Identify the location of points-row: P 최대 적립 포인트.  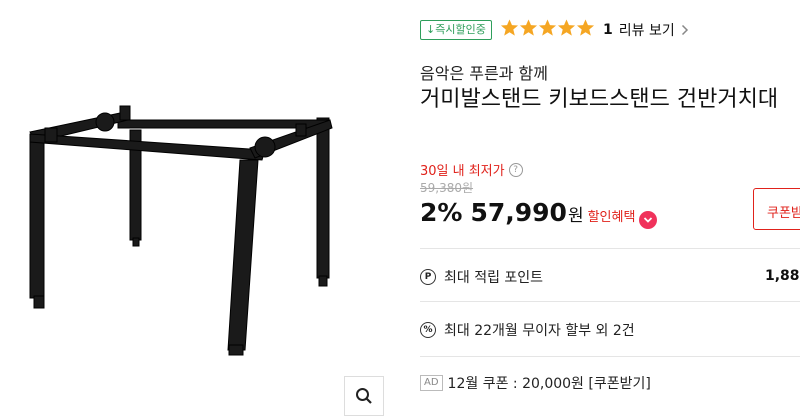
(481, 277).